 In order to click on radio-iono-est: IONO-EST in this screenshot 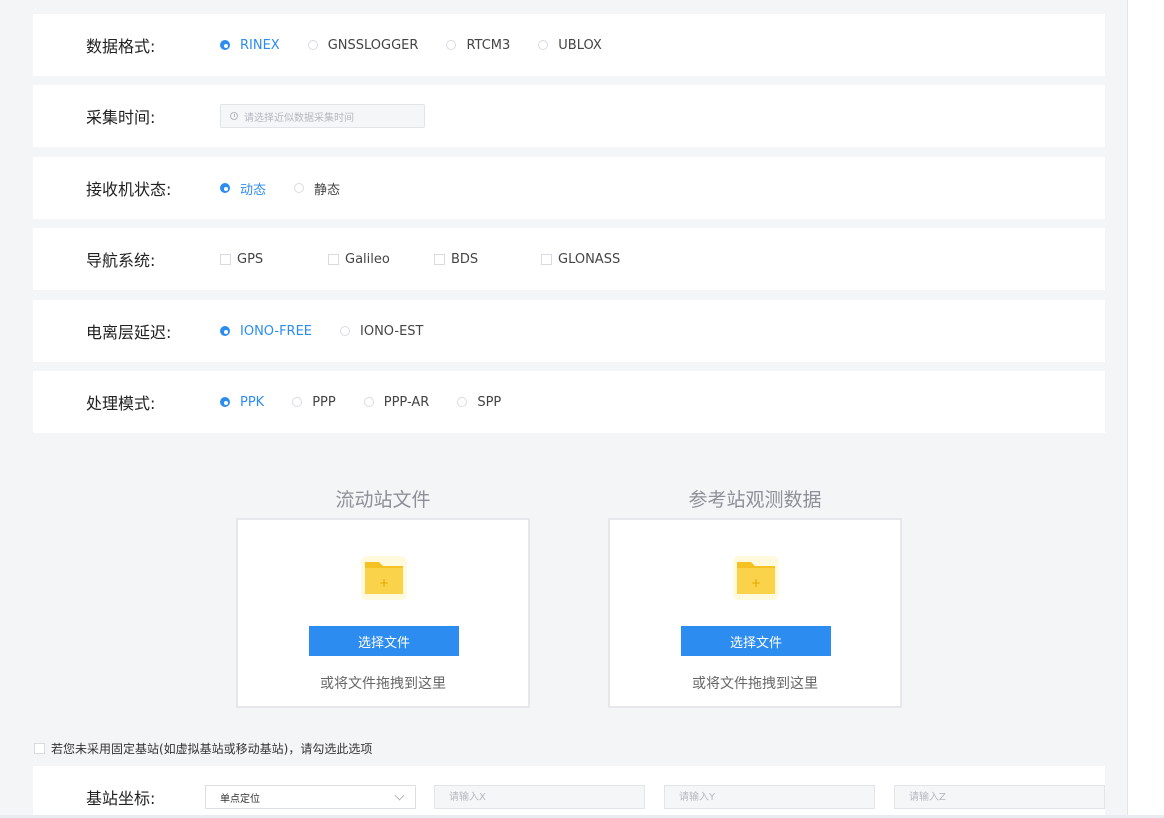, I will do `click(382, 331)`.